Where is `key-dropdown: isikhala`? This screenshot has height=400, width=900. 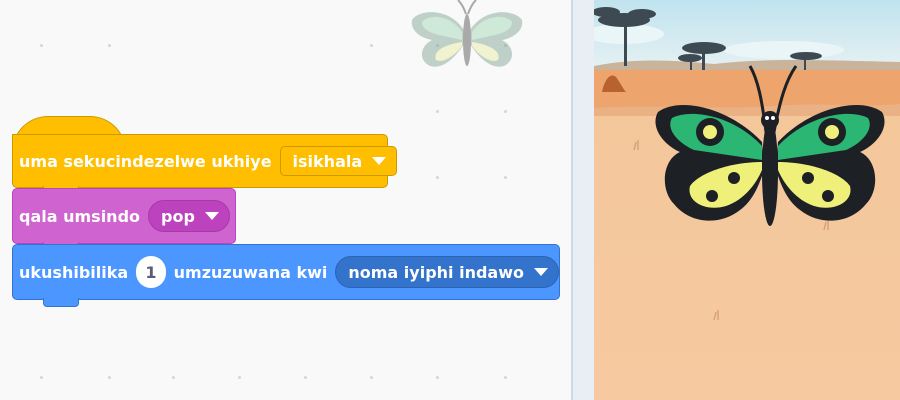 key-dropdown: isikhala is located at coordinates (338, 161).